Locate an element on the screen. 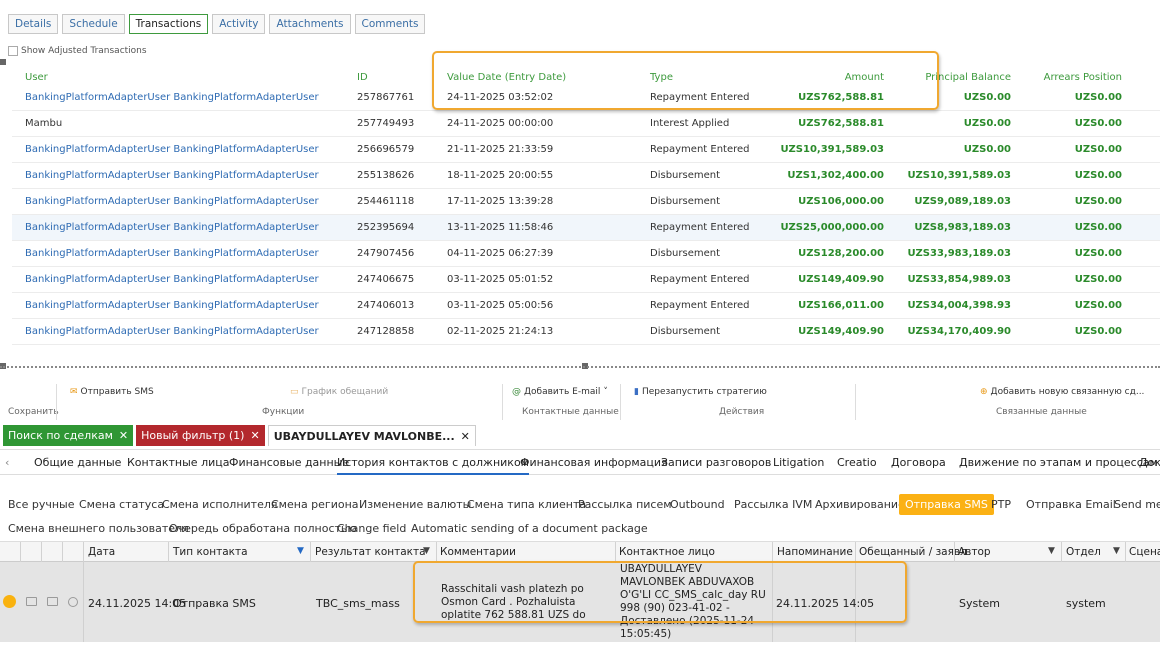 Image resolution: width=1160 pixels, height=649 pixels. tab-financial-info: Финансовая информация is located at coordinates (594, 462).